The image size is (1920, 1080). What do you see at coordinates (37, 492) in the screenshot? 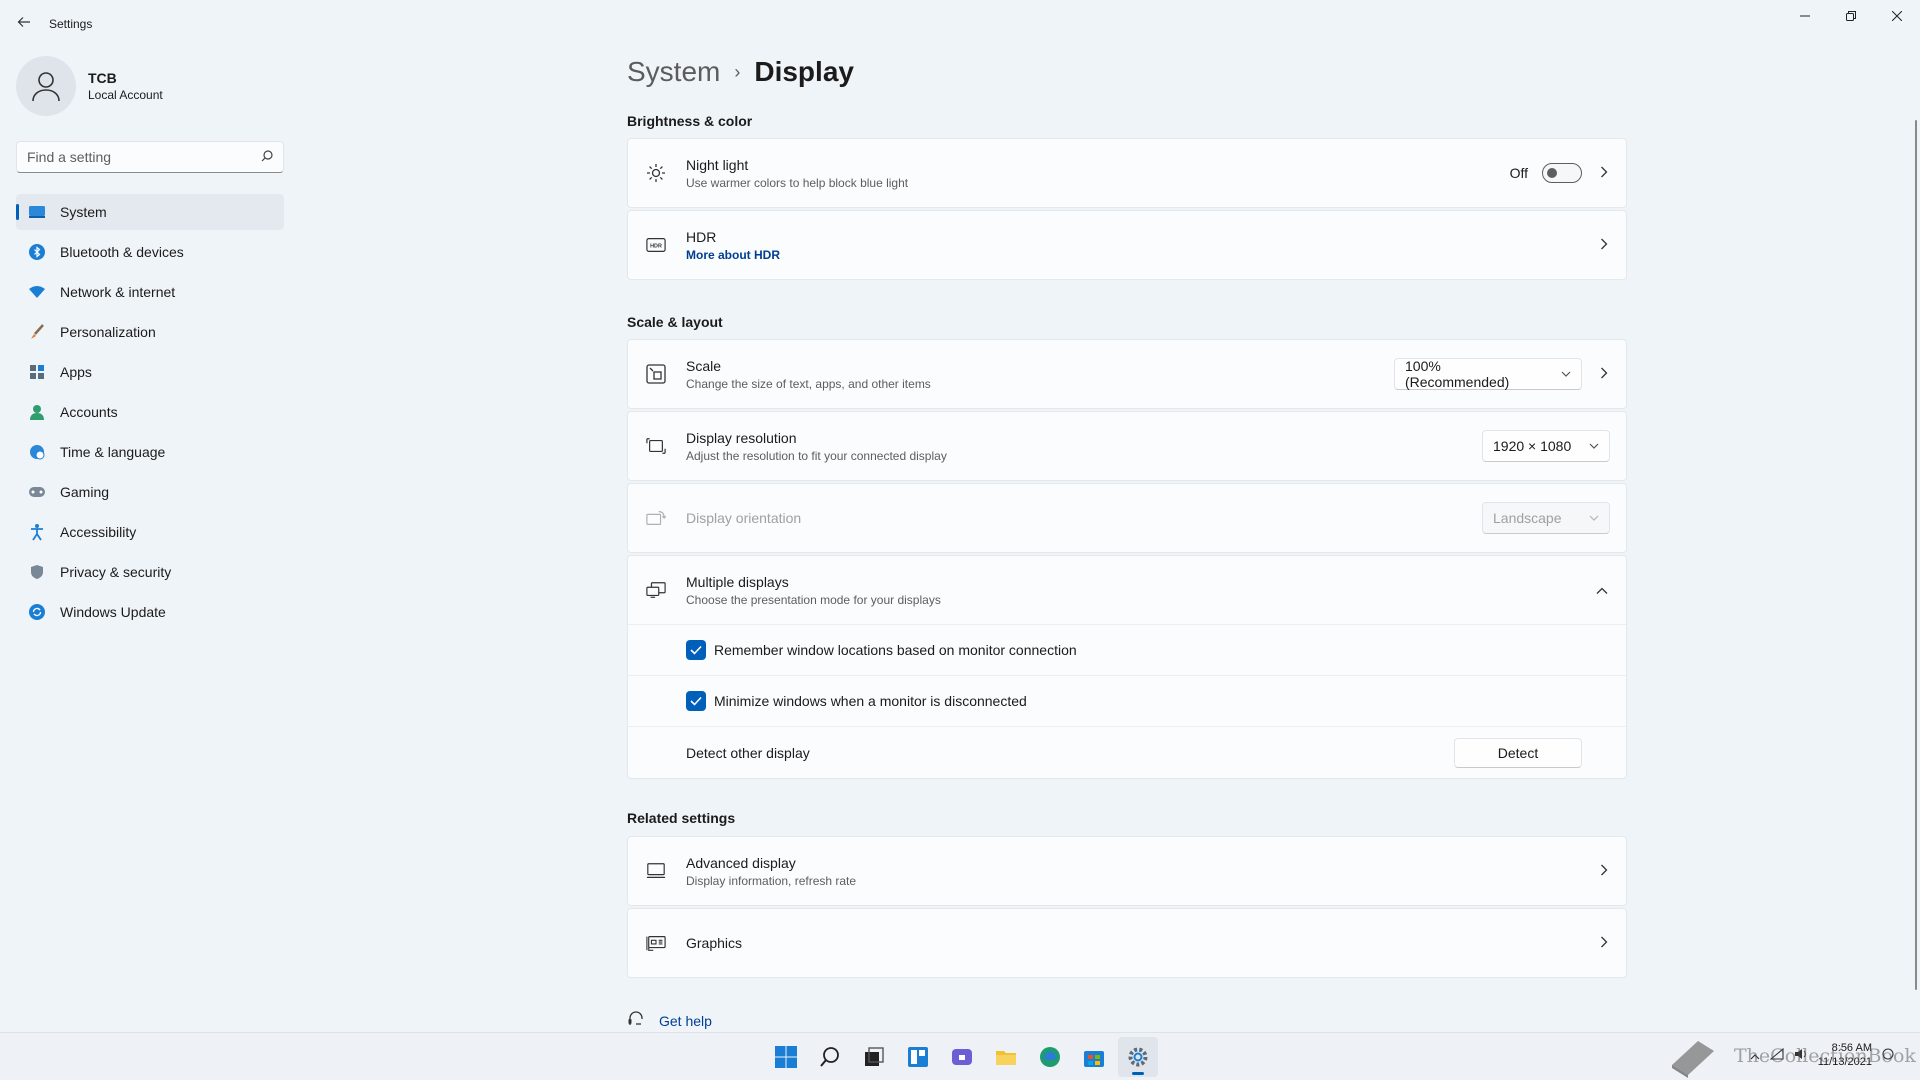
I see `gamepad-icon` at bounding box center [37, 492].